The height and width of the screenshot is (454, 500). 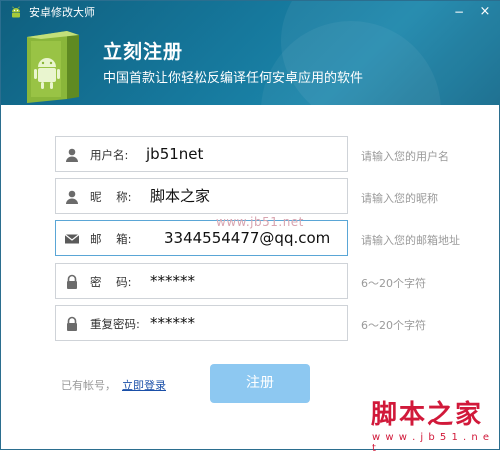 What do you see at coordinates (250, 13) in the screenshot?
I see `title-bar: 安卓修改大师 − ×` at bounding box center [250, 13].